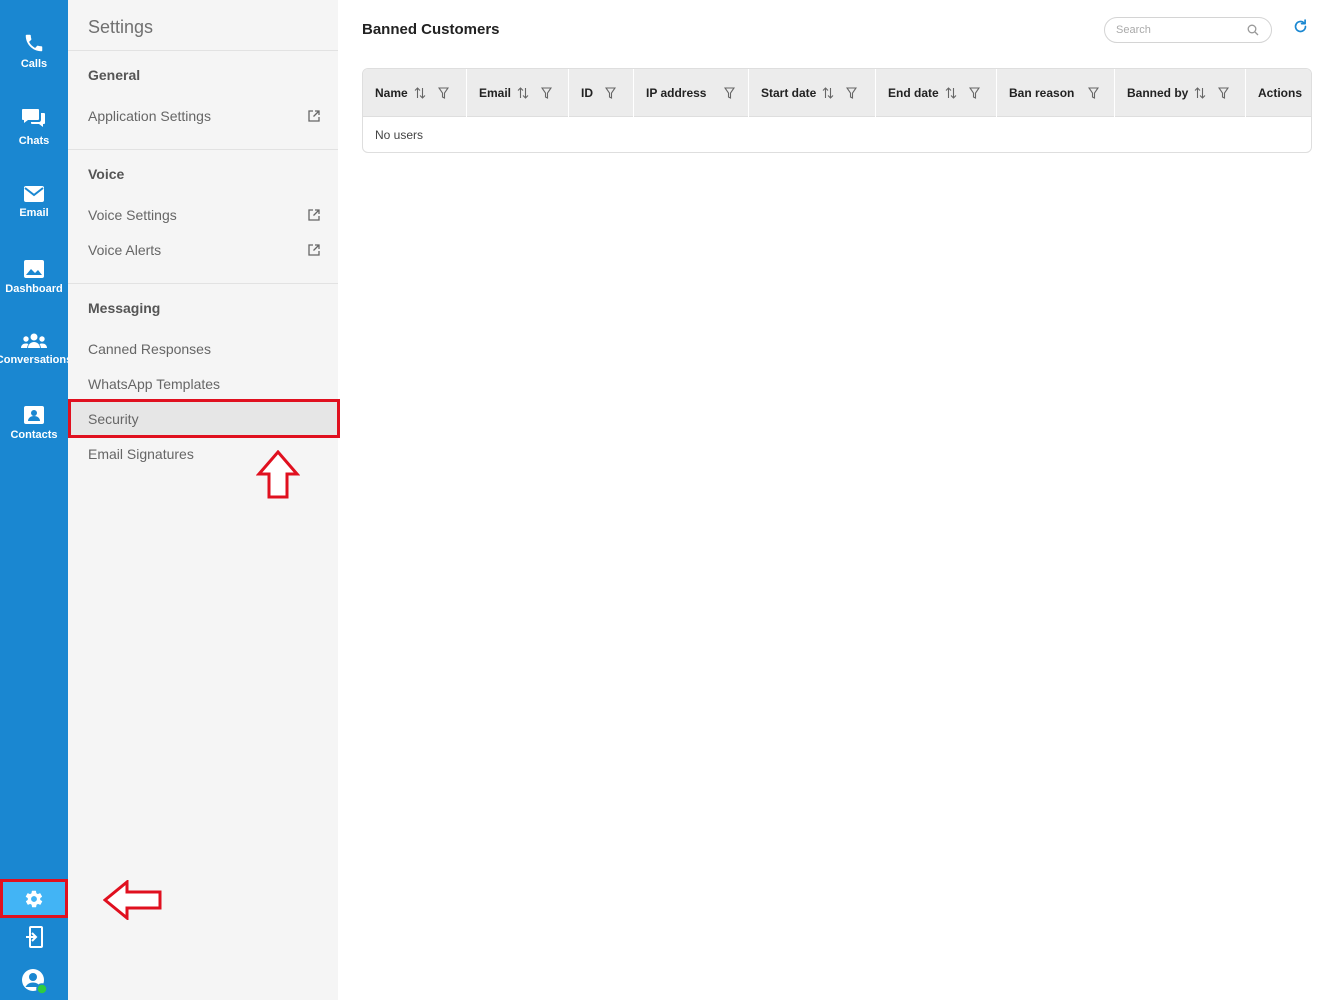 Image resolution: width=1333 pixels, height=1000 pixels. Describe the element at coordinates (132, 900) in the screenshot. I see `annotation-arrow-left-icon` at that location.